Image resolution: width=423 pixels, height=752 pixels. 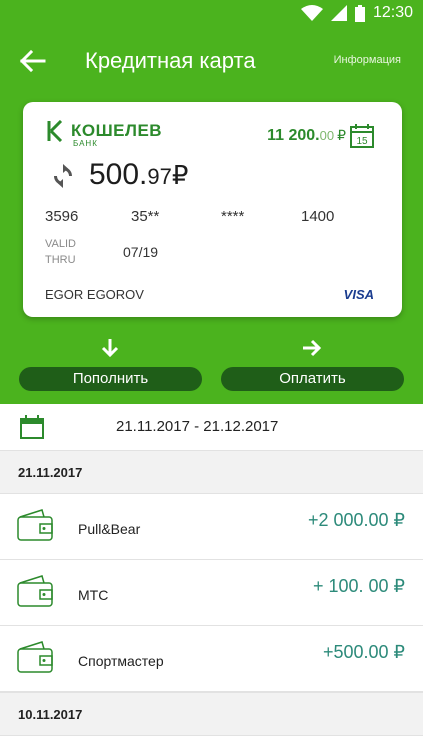 I want to click on calendar-day: 15, so click(x=362, y=141).